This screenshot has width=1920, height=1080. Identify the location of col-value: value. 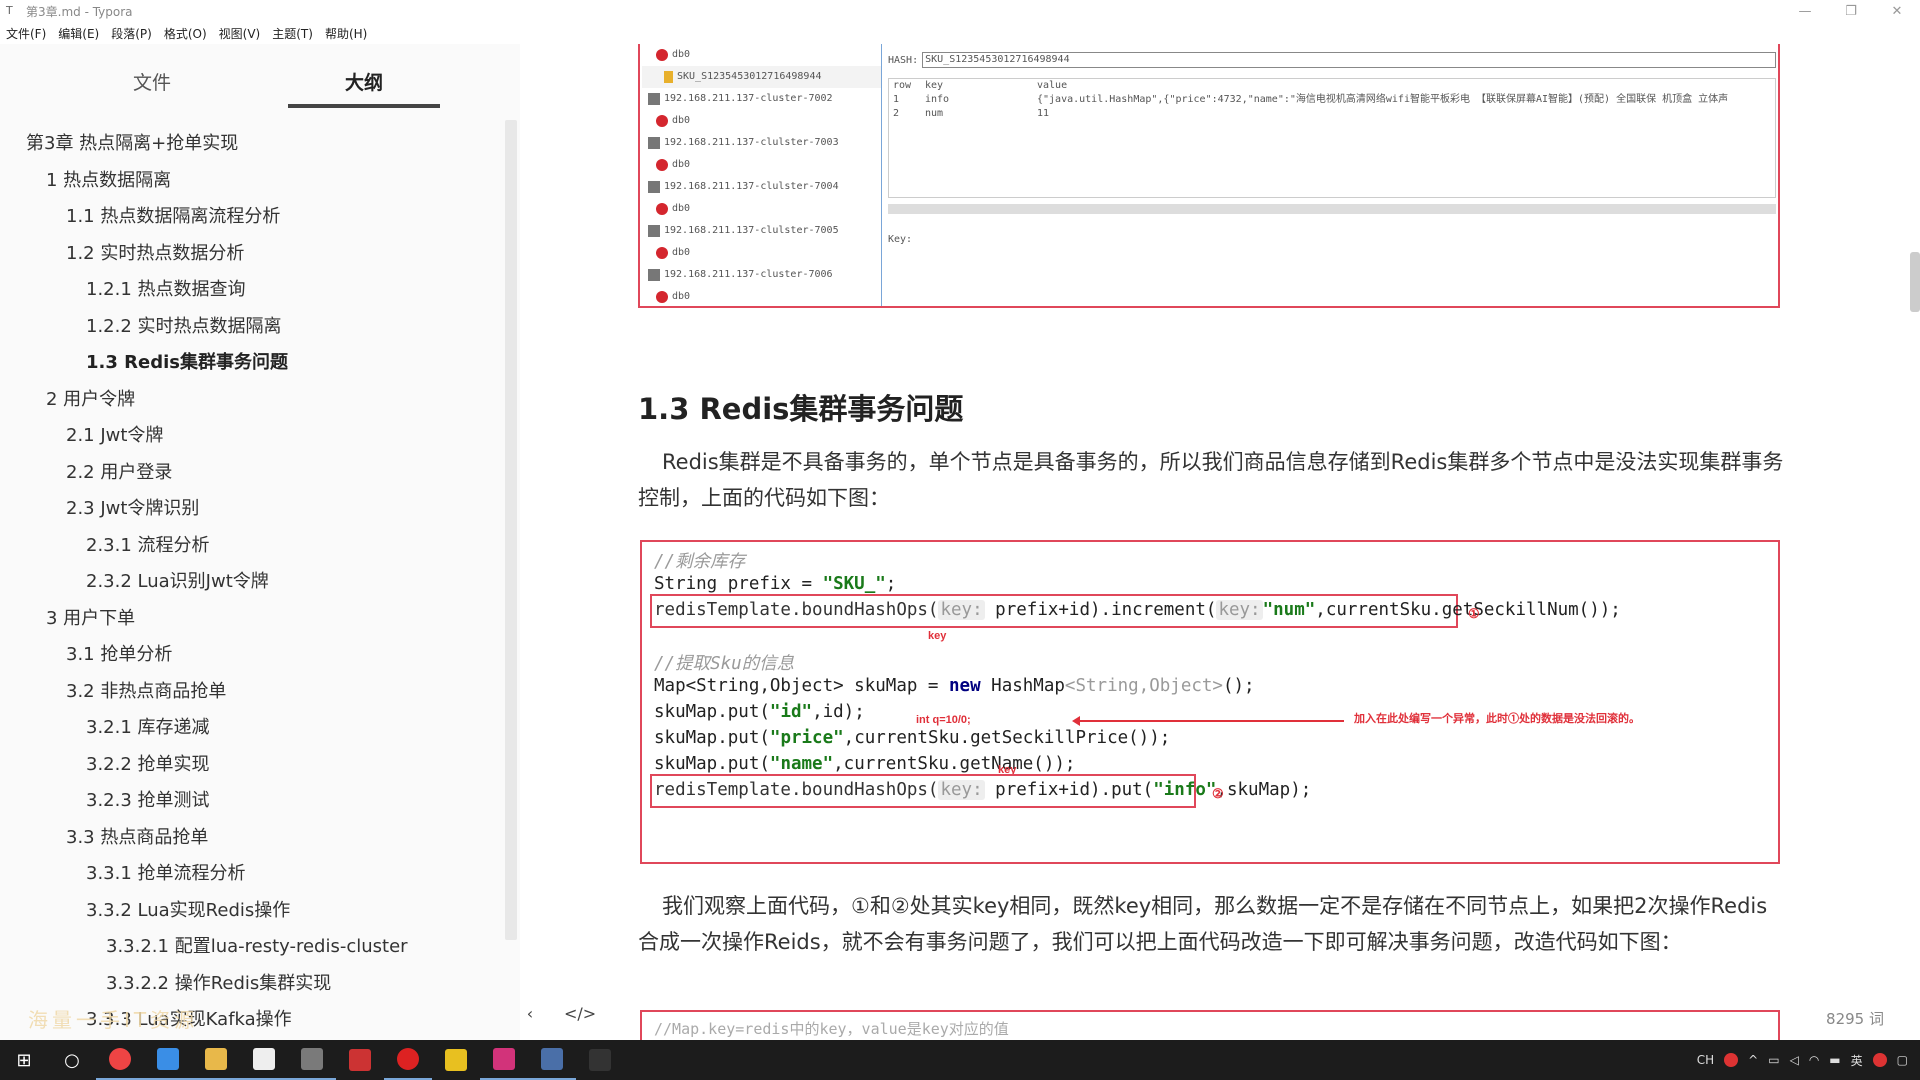
(1052, 85).